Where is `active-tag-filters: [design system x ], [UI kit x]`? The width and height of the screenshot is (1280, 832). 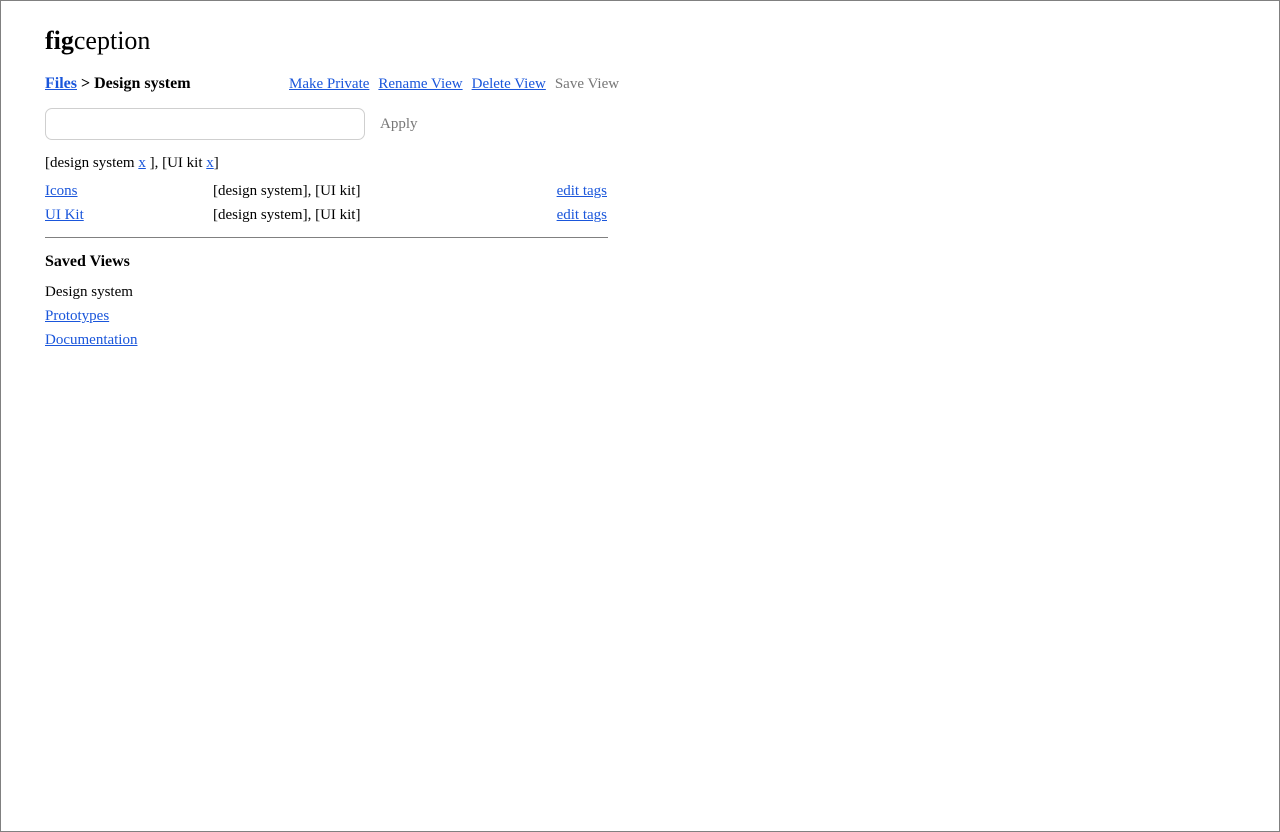 active-tag-filters: [design system x ], [UI kit x] is located at coordinates (132, 163).